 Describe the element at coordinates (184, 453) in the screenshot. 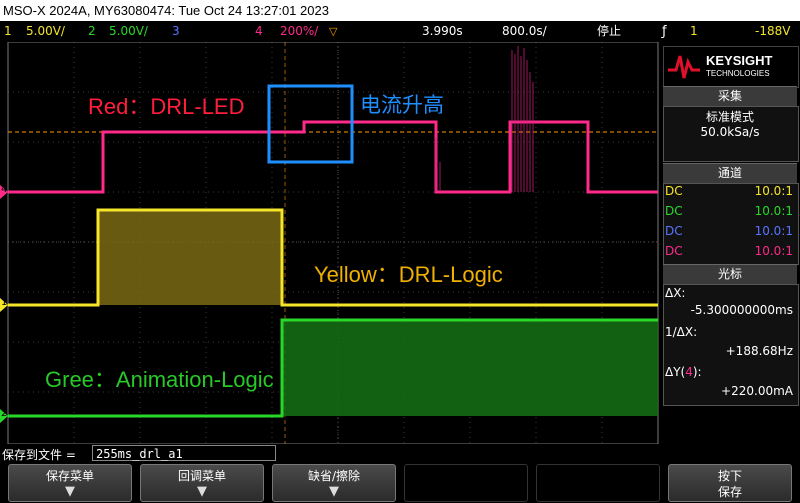

I see `filename-field: 255ms_drl_a1` at that location.